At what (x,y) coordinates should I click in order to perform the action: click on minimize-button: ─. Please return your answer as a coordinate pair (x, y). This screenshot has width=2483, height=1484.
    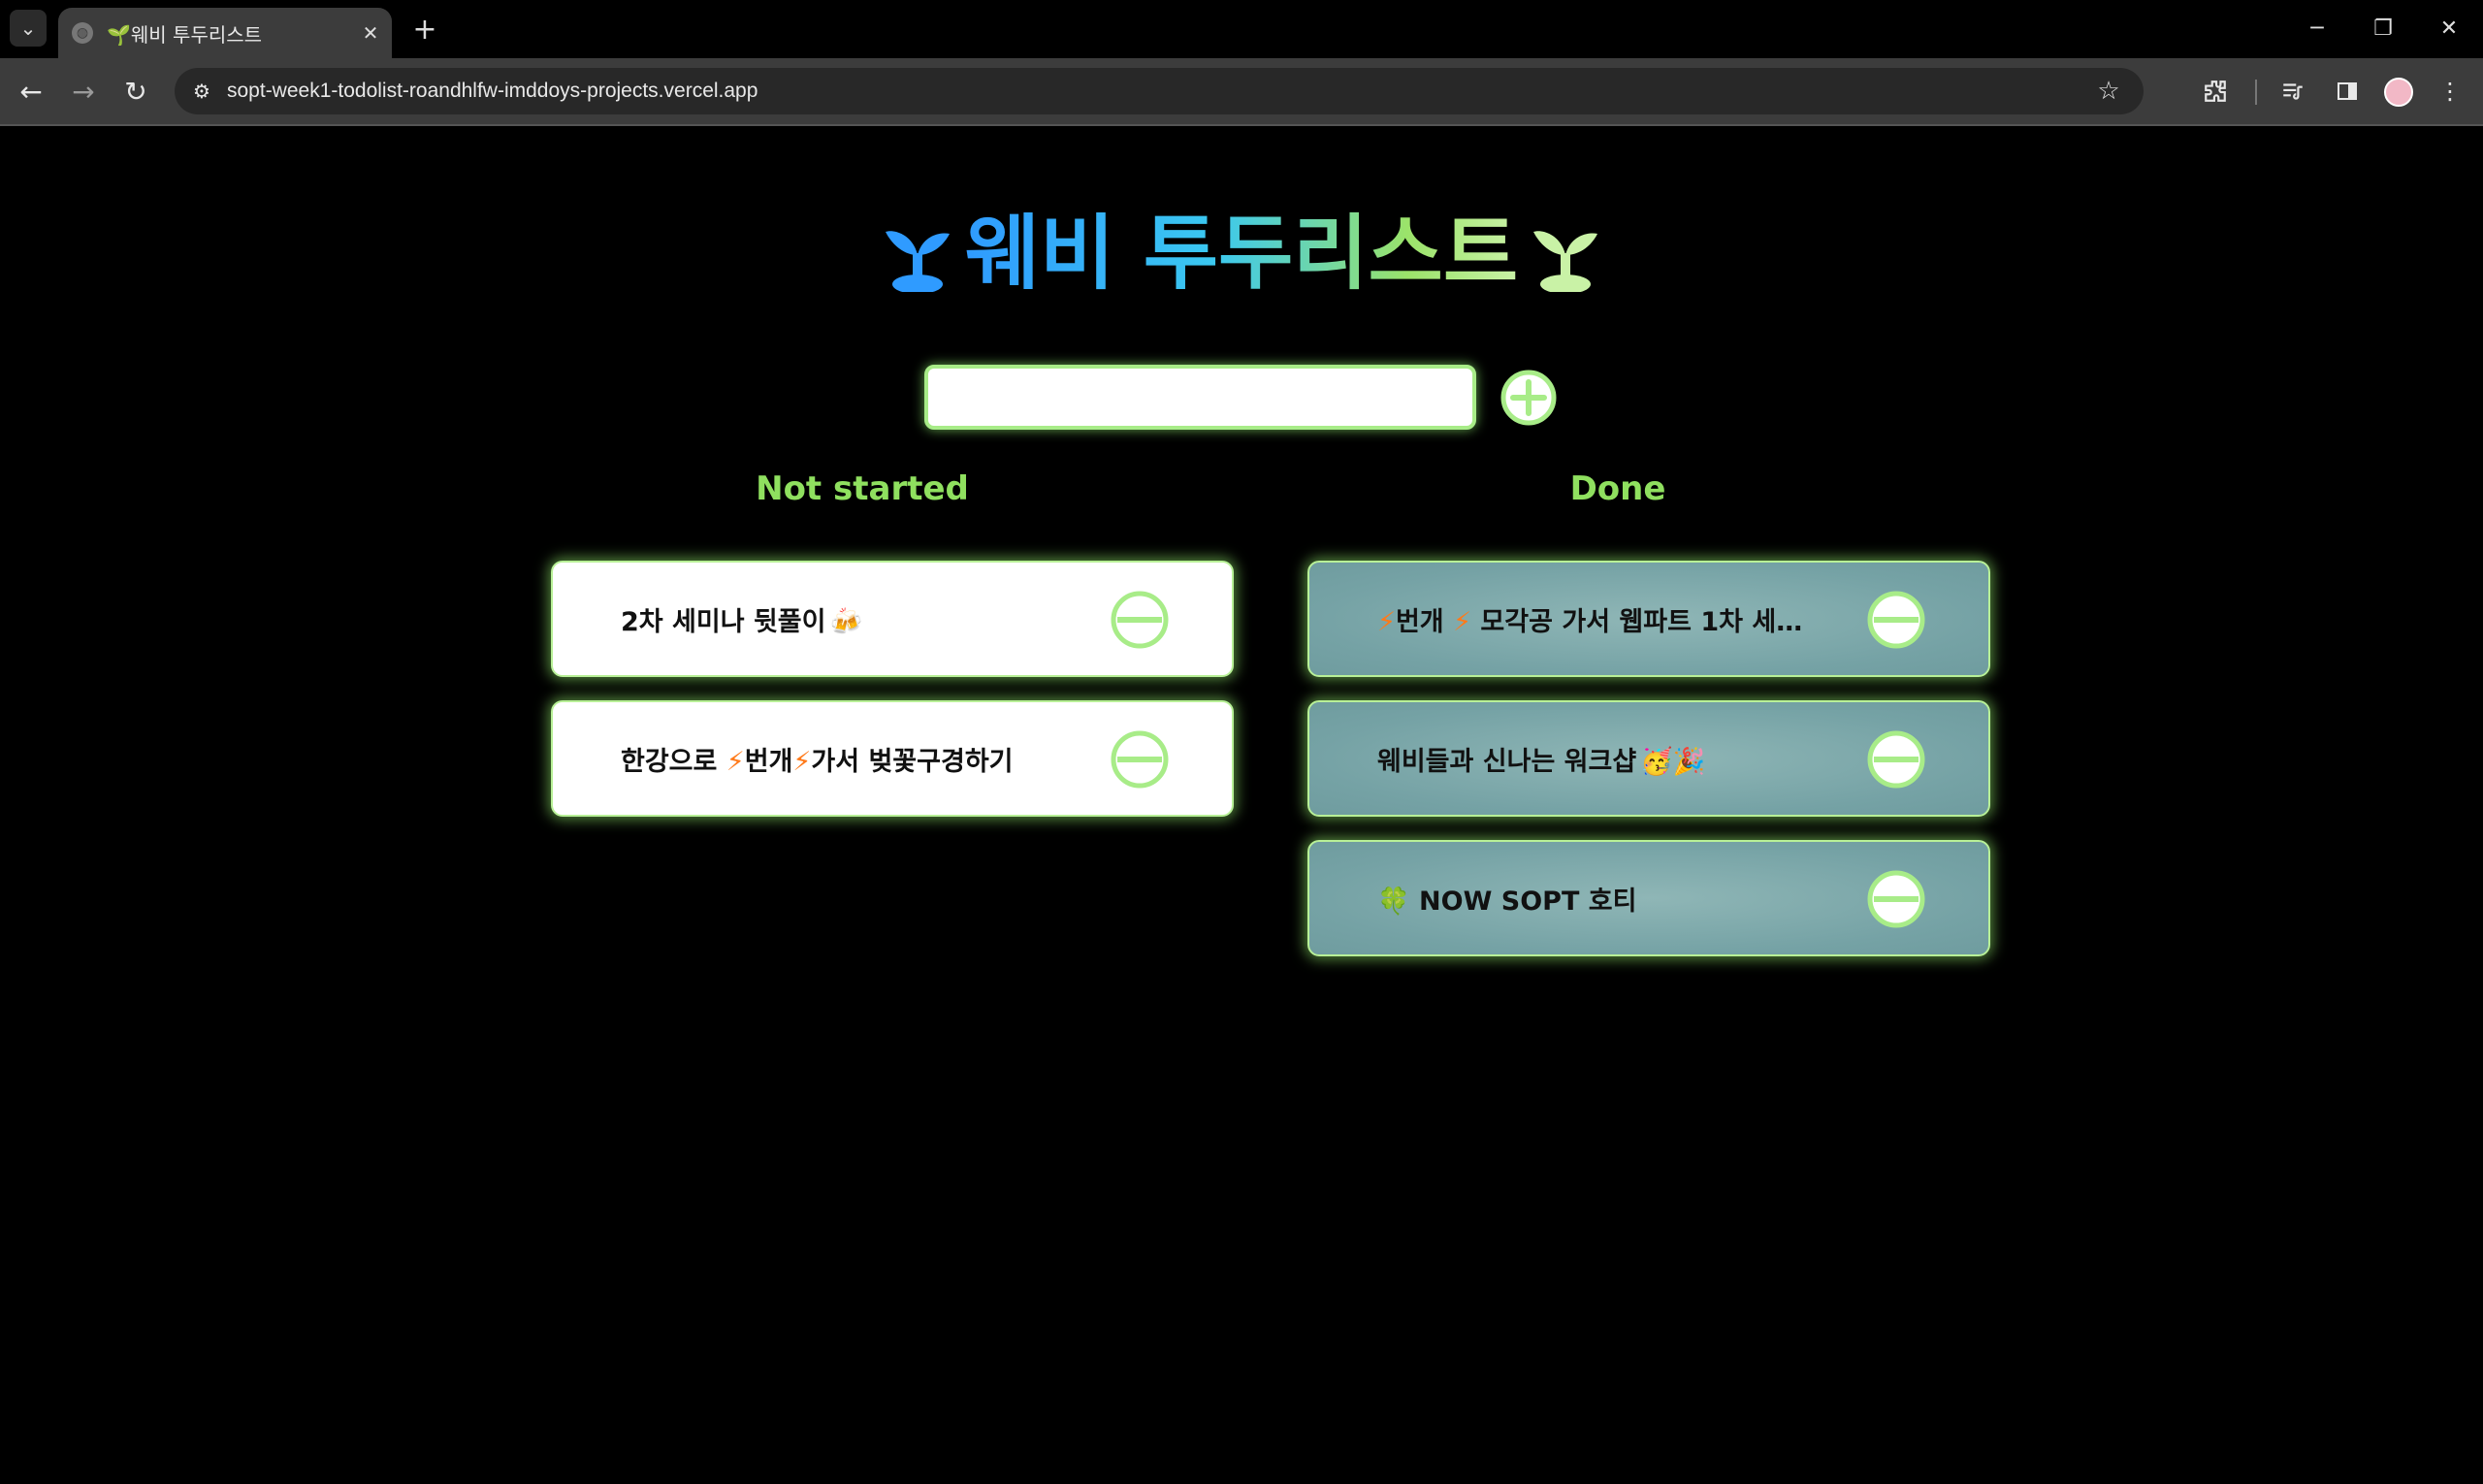
    Looking at the image, I should click on (2317, 28).